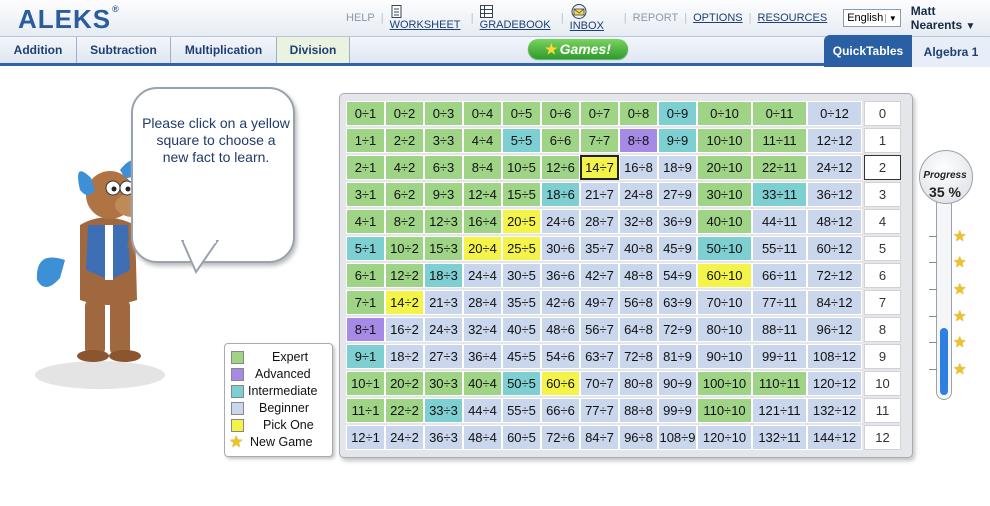 The width and height of the screenshot is (990, 506). What do you see at coordinates (443, 437) in the screenshot?
I see `fact-cell: 36÷3` at bounding box center [443, 437].